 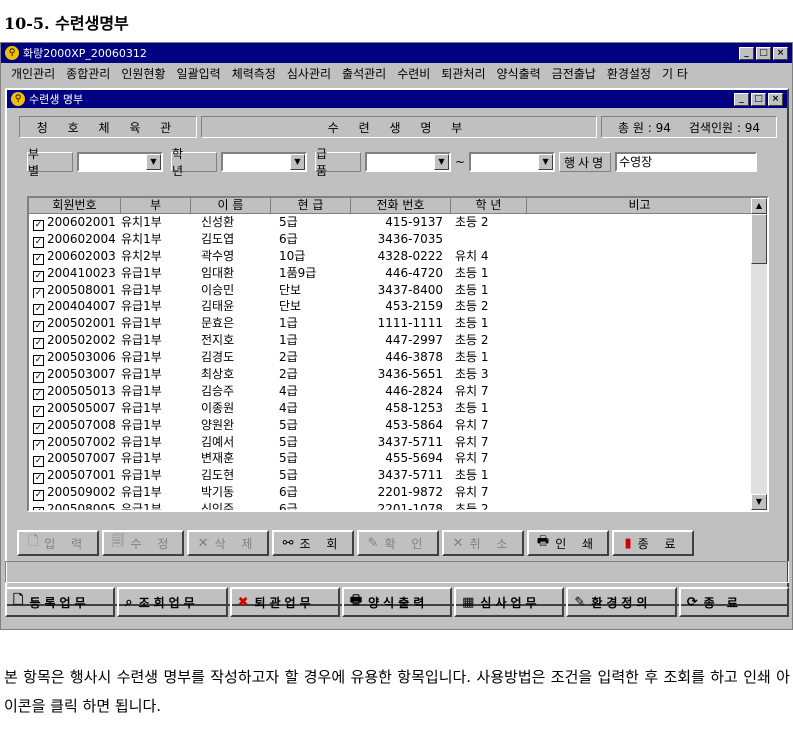 I want to click on child-close-button: ×, so click(x=775, y=99).